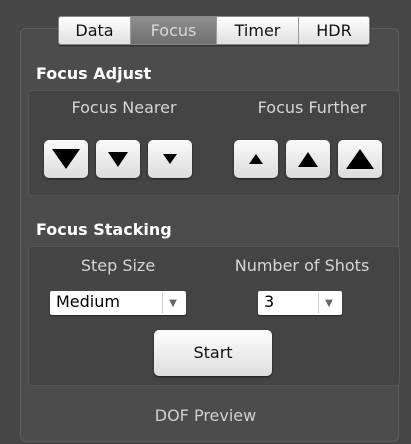 This screenshot has height=444, width=411. Describe the element at coordinates (94, 73) in the screenshot. I see `focus-adjust-title: Focus Adjust` at that location.